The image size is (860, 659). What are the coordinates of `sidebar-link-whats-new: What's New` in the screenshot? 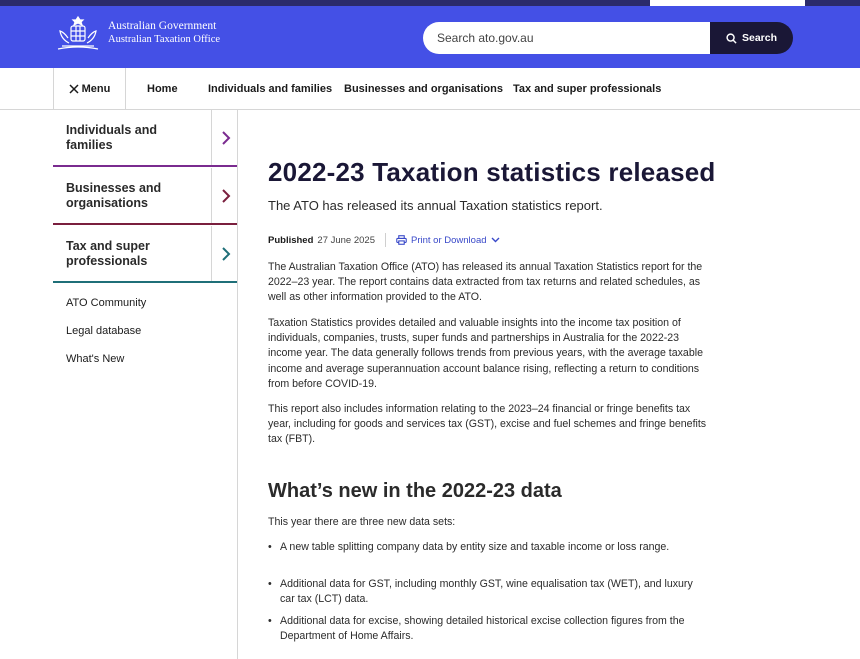 It's located at (95, 359).